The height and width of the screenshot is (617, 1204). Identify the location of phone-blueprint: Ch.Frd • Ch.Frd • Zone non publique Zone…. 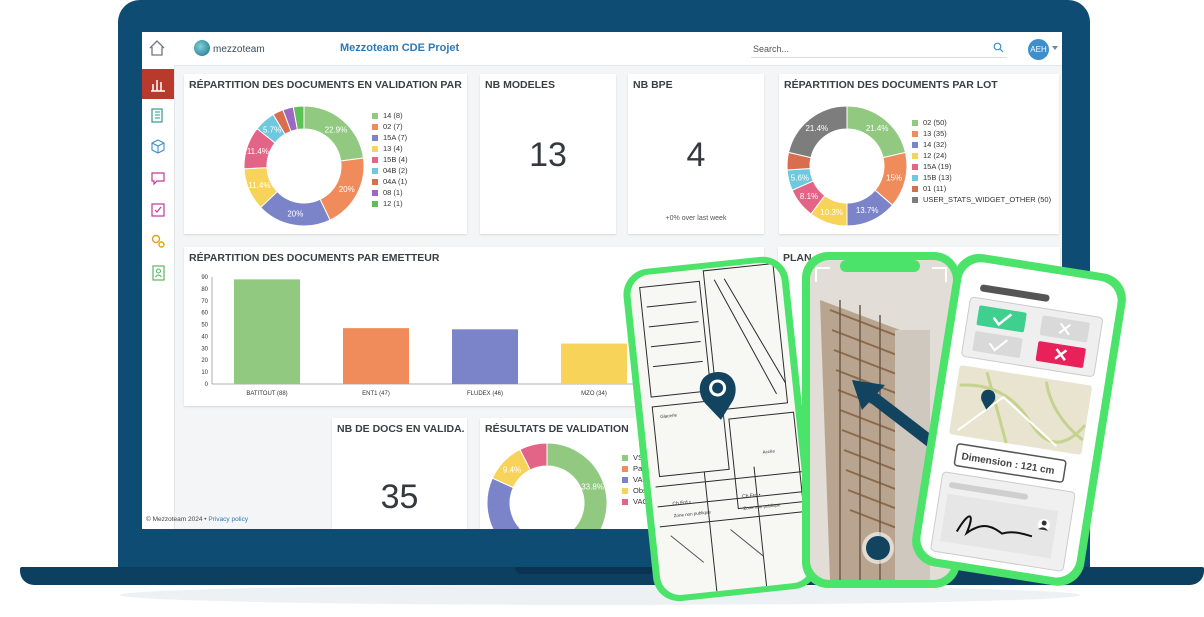
(721, 429).